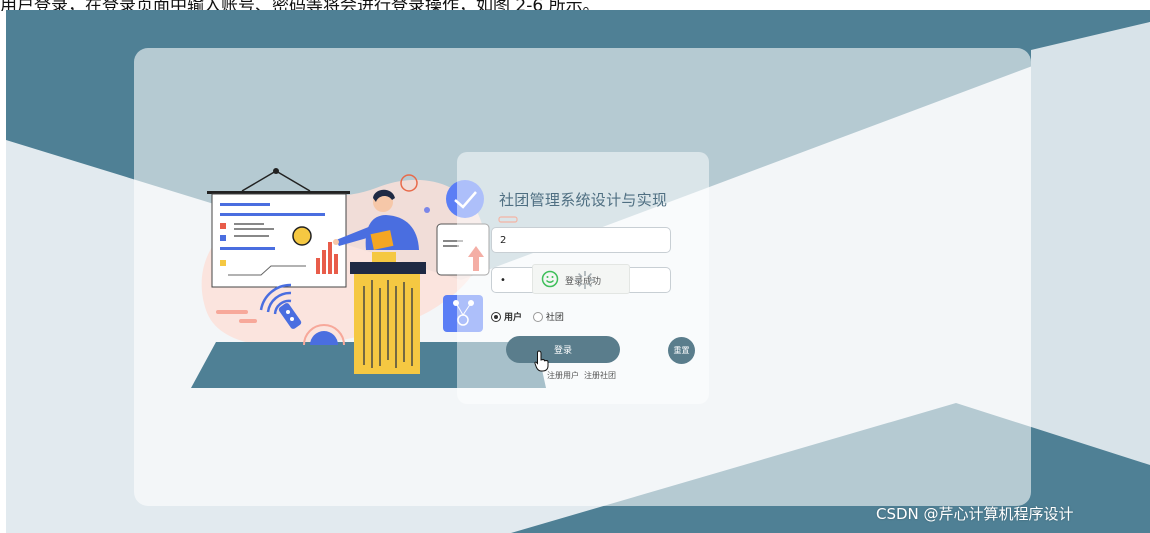  What do you see at coordinates (496, 317) in the screenshot?
I see `role-user-radio` at bounding box center [496, 317].